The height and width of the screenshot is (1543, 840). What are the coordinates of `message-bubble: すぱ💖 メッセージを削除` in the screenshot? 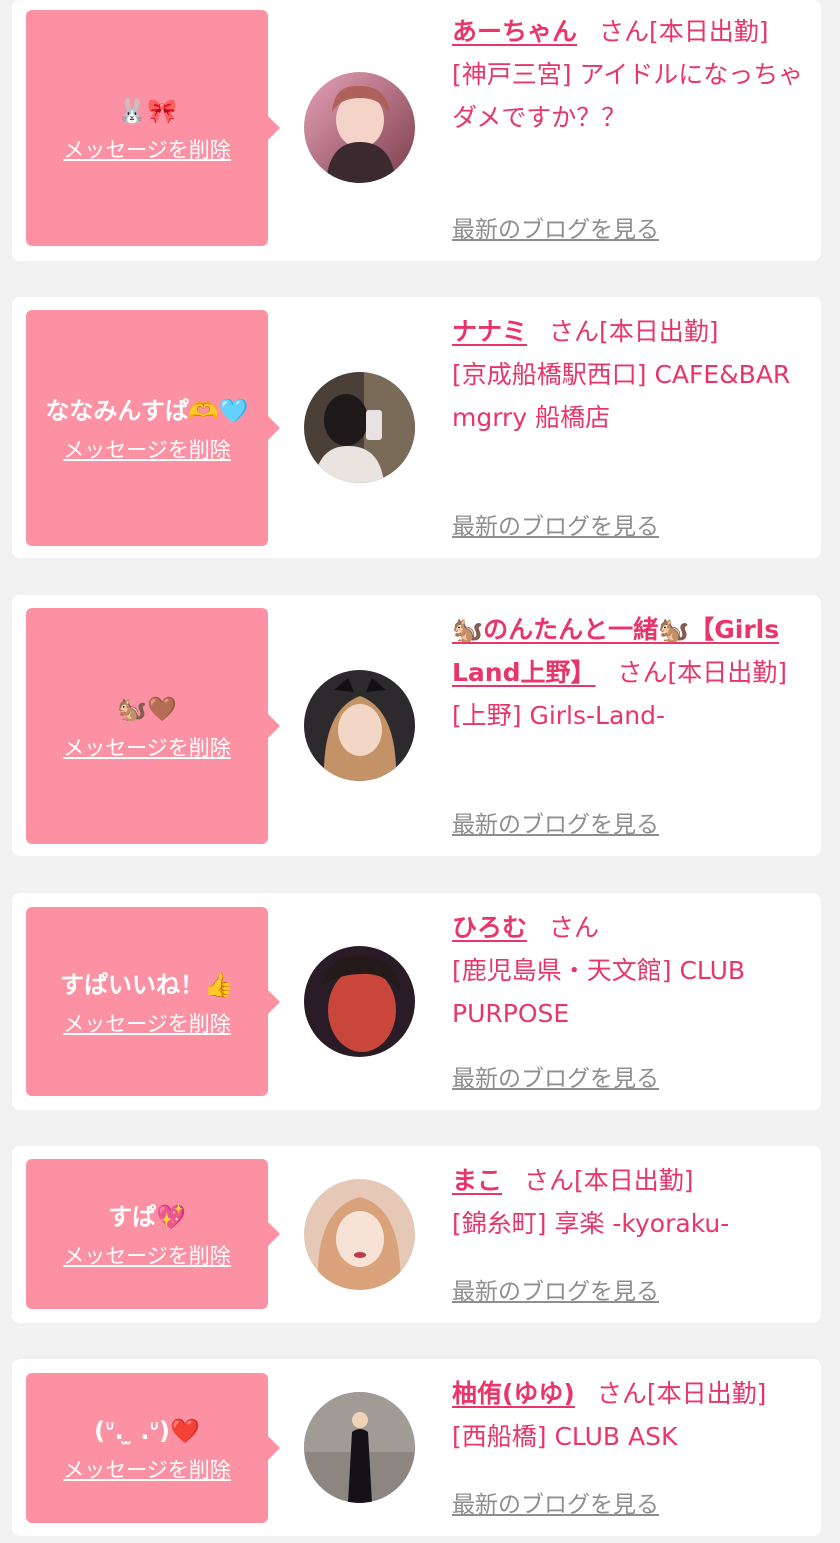 It's located at (153, 1234).